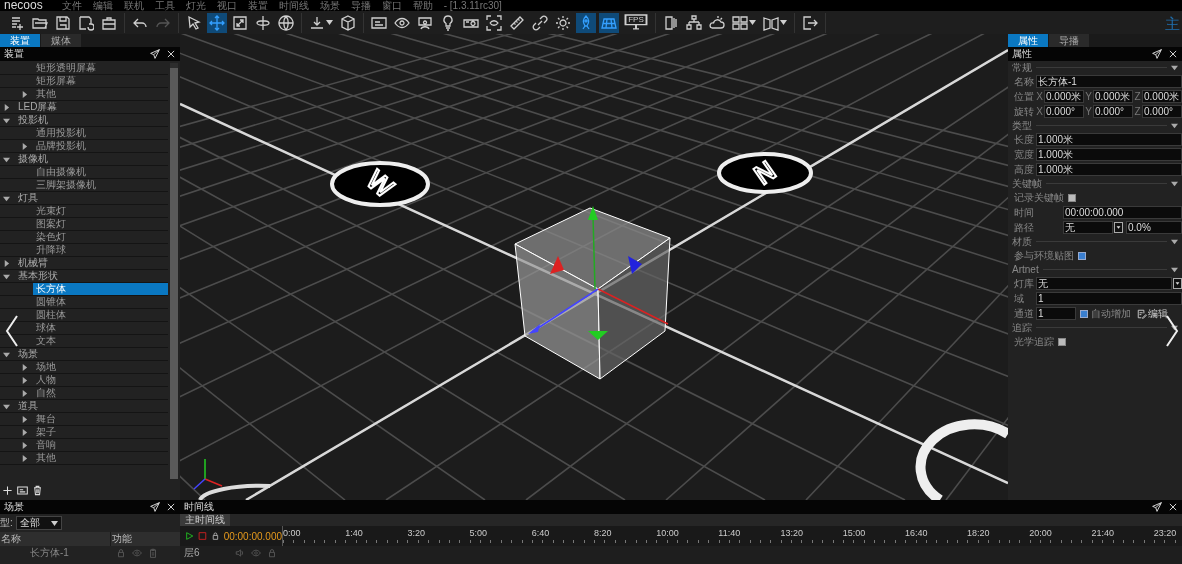 The height and width of the screenshot is (564, 1182). What do you see at coordinates (22, 490) in the screenshot?
I see `card-button` at bounding box center [22, 490].